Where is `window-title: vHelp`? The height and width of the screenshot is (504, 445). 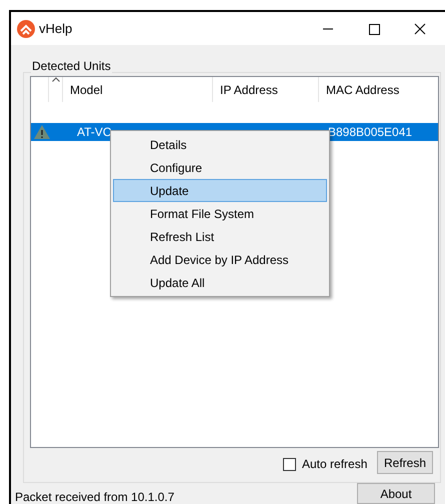 window-title: vHelp is located at coordinates (55, 29).